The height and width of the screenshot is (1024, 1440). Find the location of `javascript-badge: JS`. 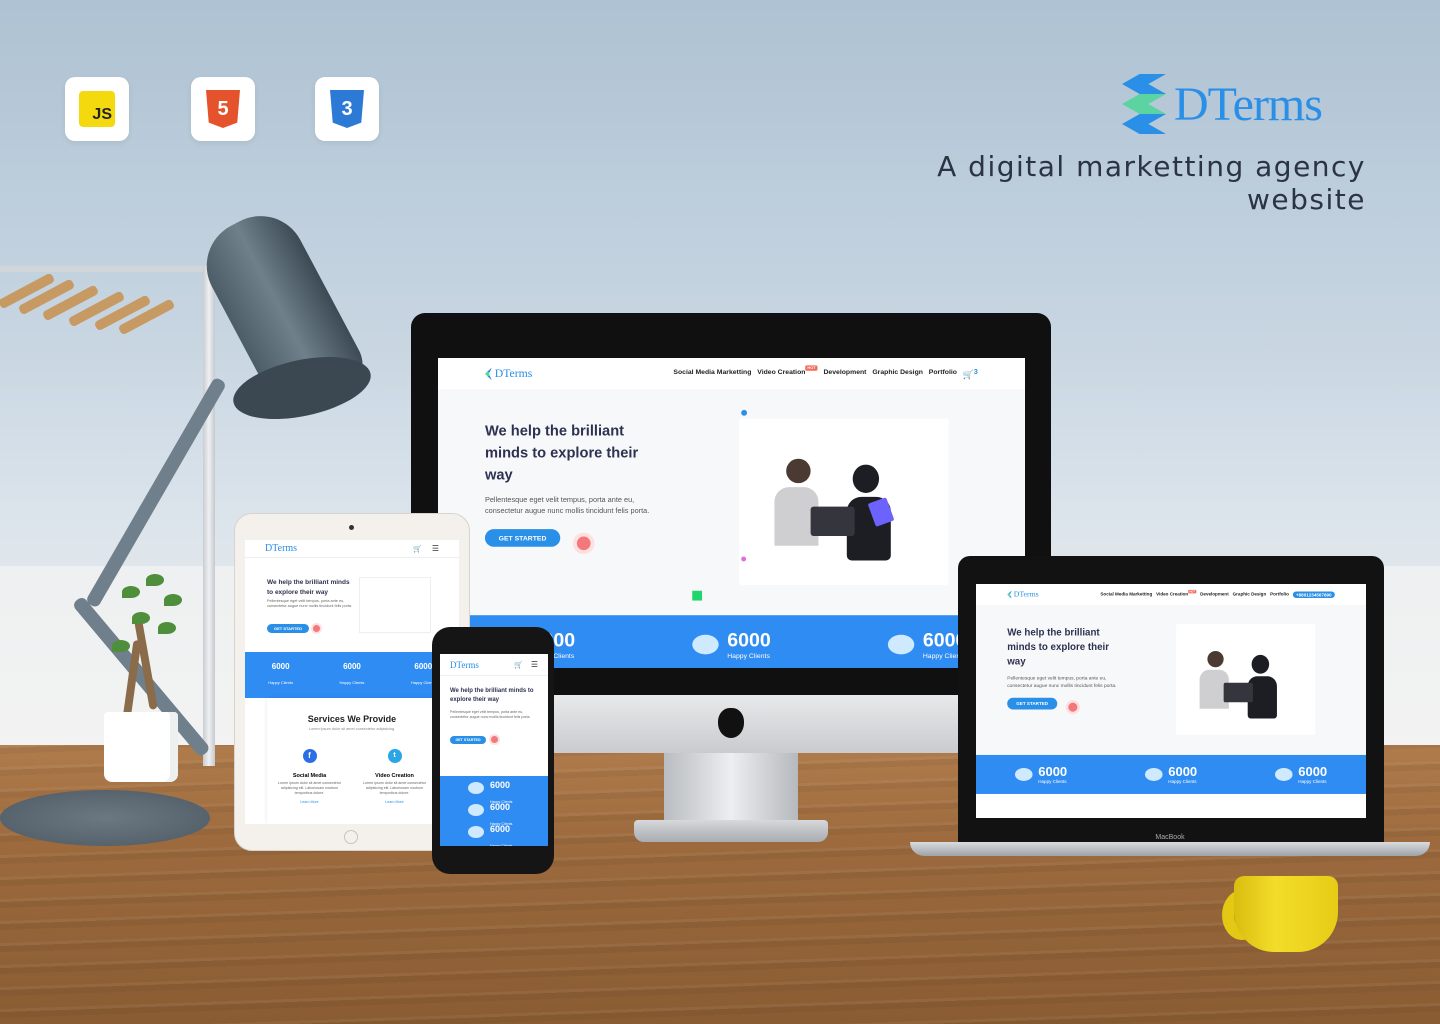

javascript-badge: JS is located at coordinates (97, 109).